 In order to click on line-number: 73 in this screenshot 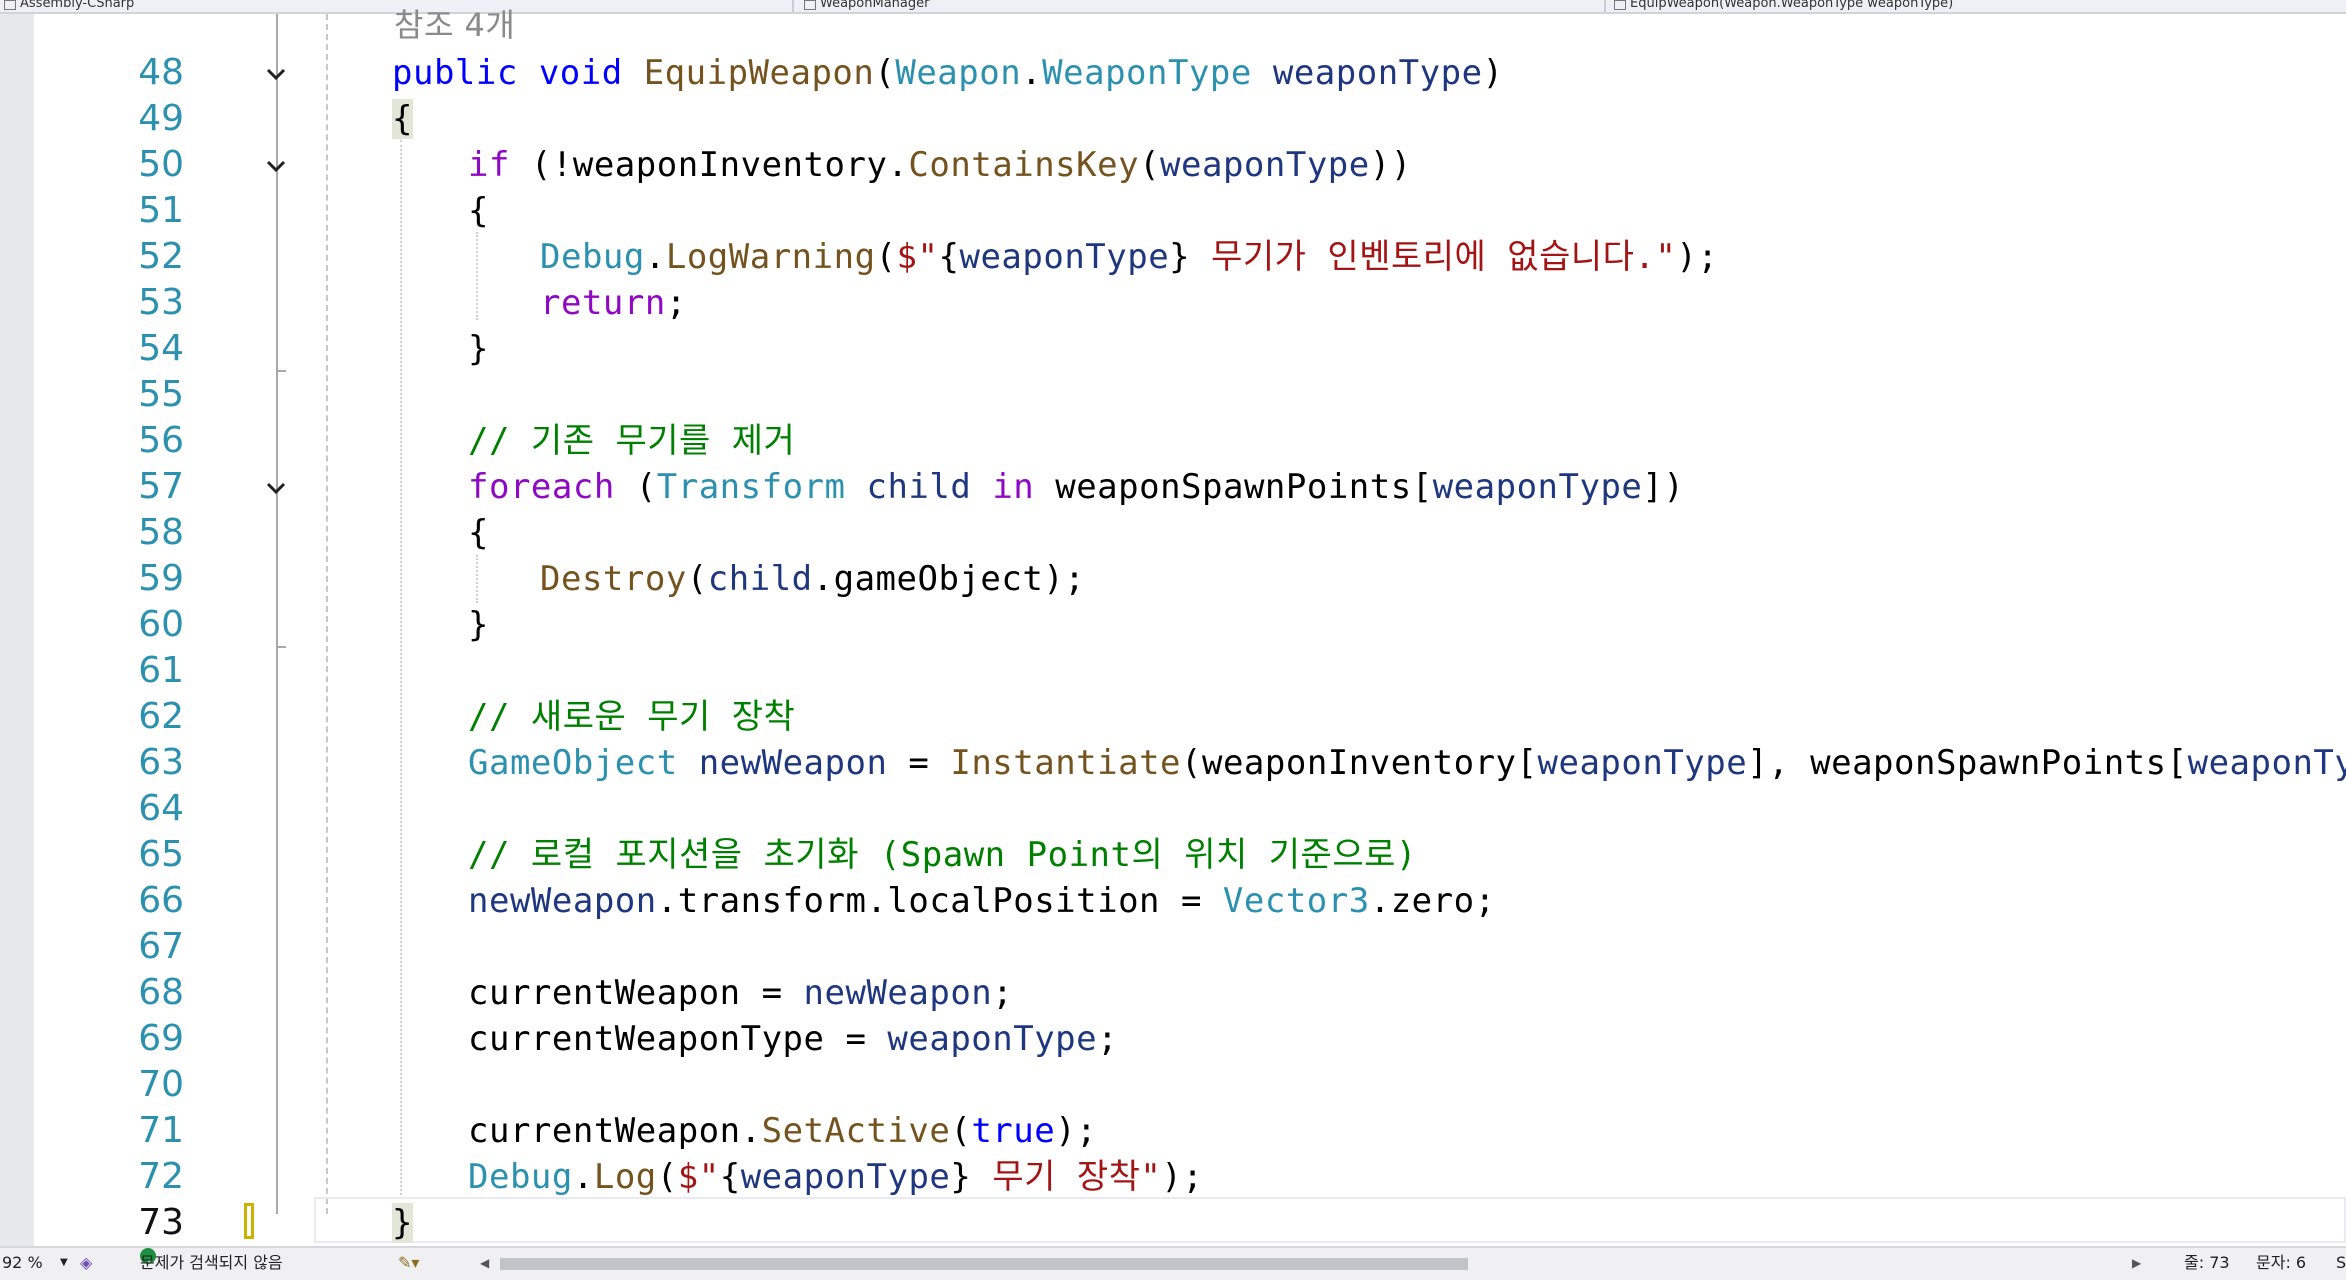, I will do `click(161, 1222)`.